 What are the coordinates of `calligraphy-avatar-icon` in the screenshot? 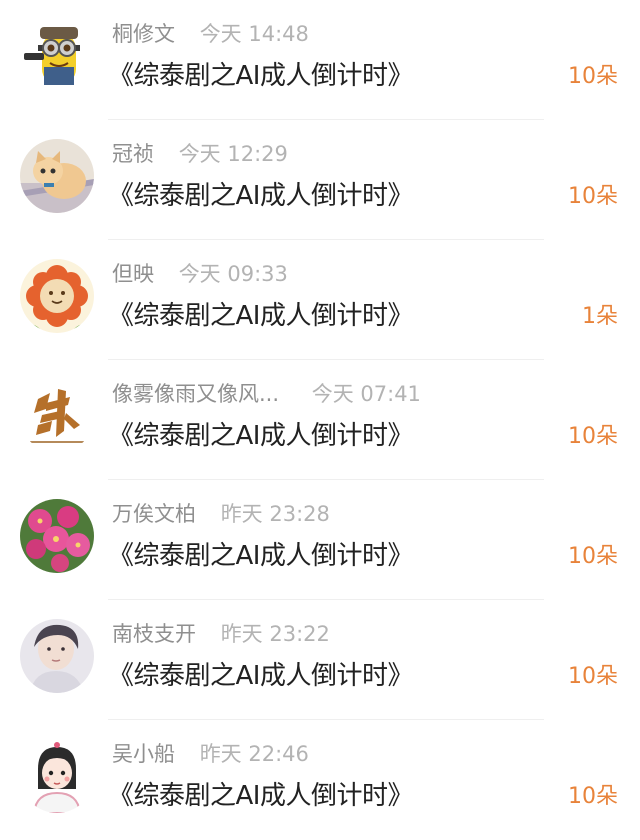 It's located at (57, 416).